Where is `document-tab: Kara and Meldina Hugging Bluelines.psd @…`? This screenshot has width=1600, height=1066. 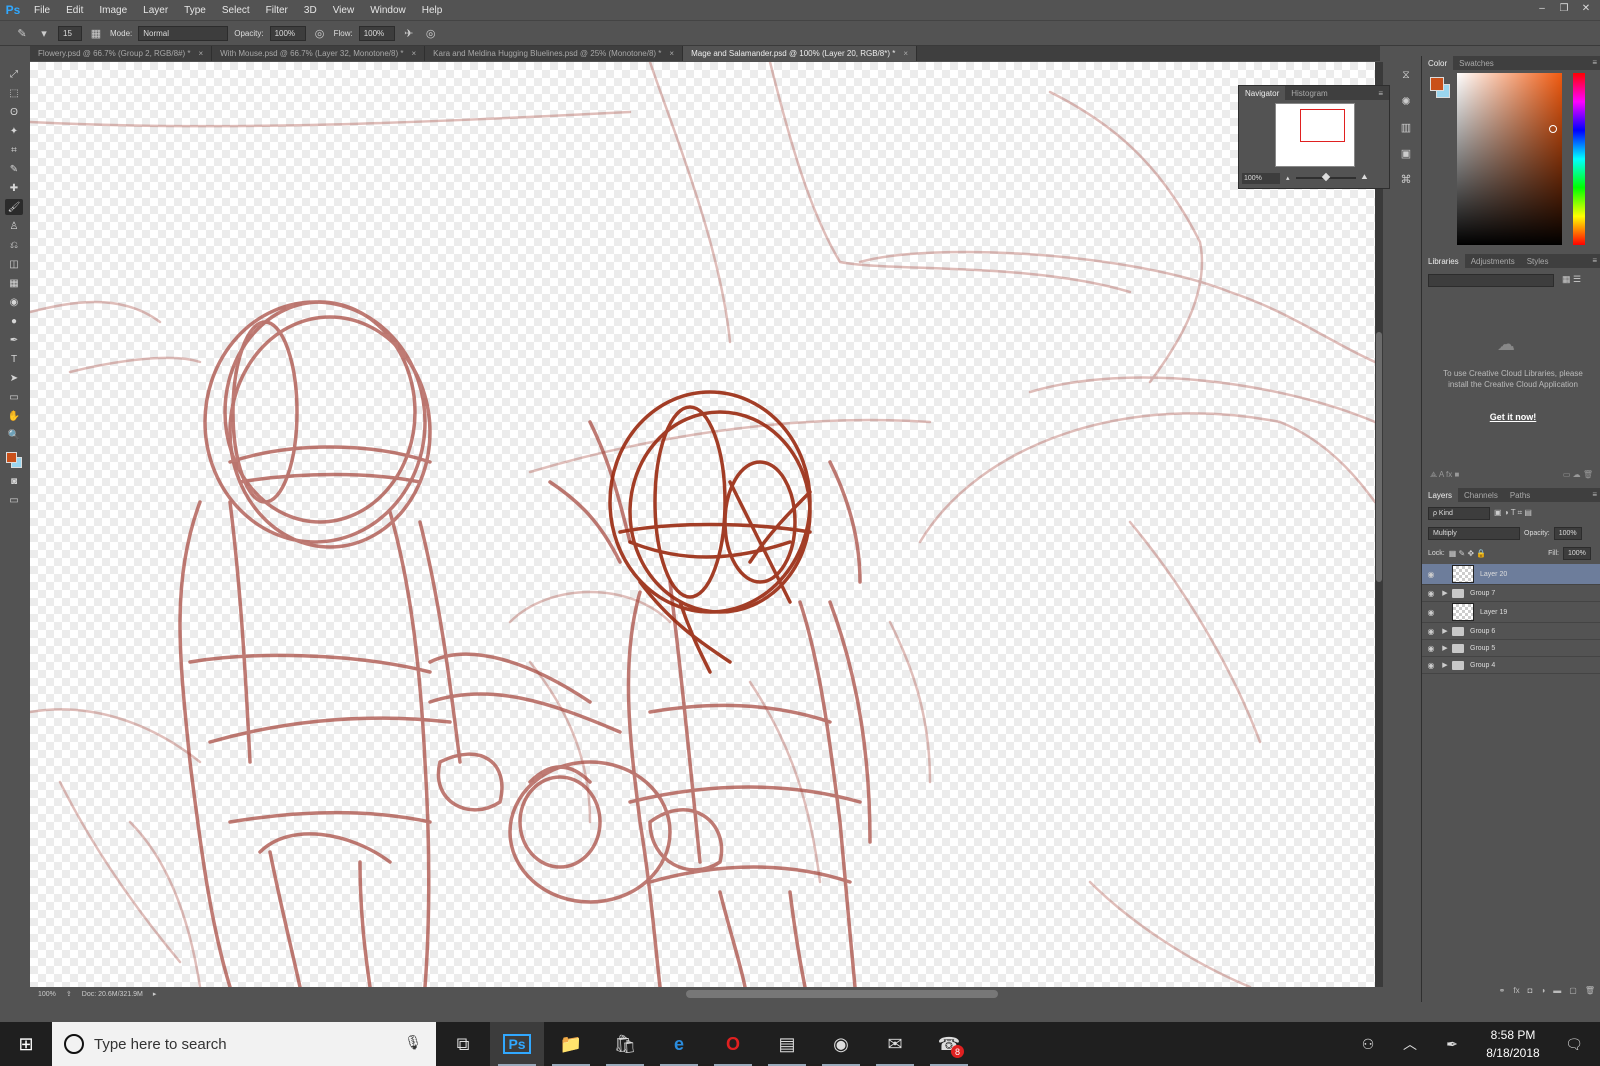
document-tab: Kara and Meldina Hugging Bluelines.psd @… is located at coordinates (554, 53).